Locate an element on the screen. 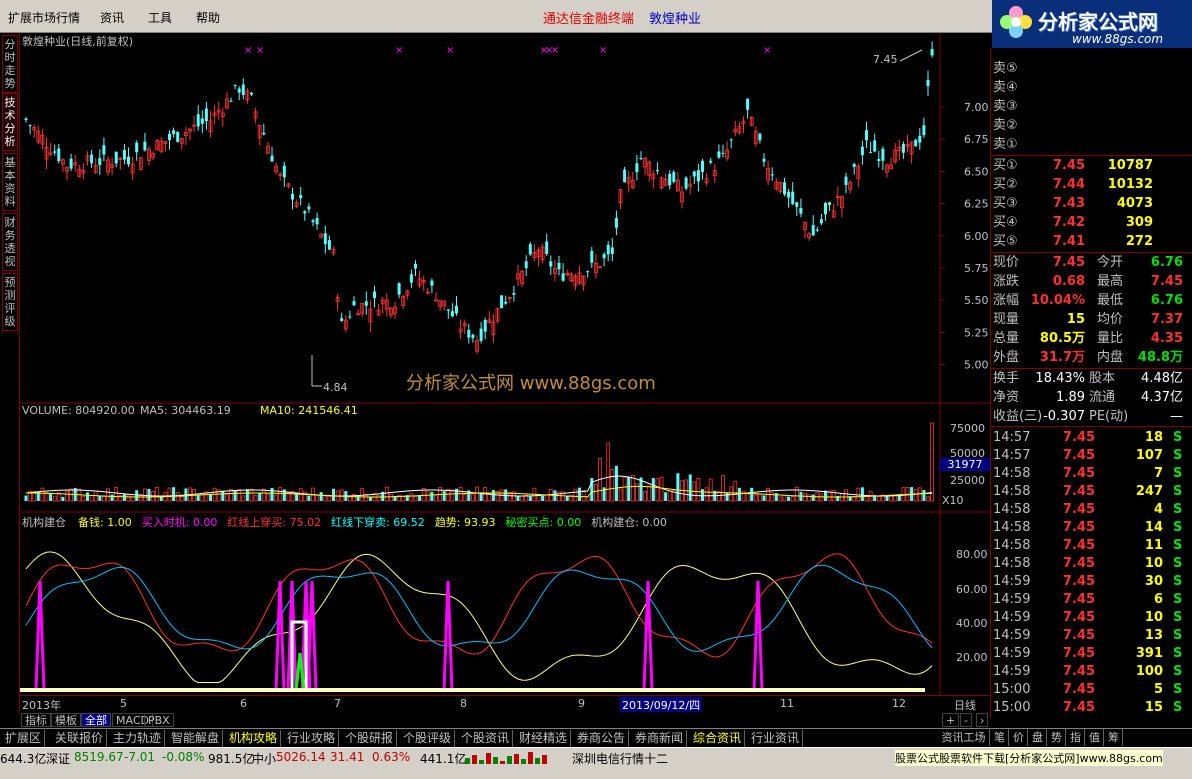  tab-technical: 技术分析 is located at coordinates (10, 122).